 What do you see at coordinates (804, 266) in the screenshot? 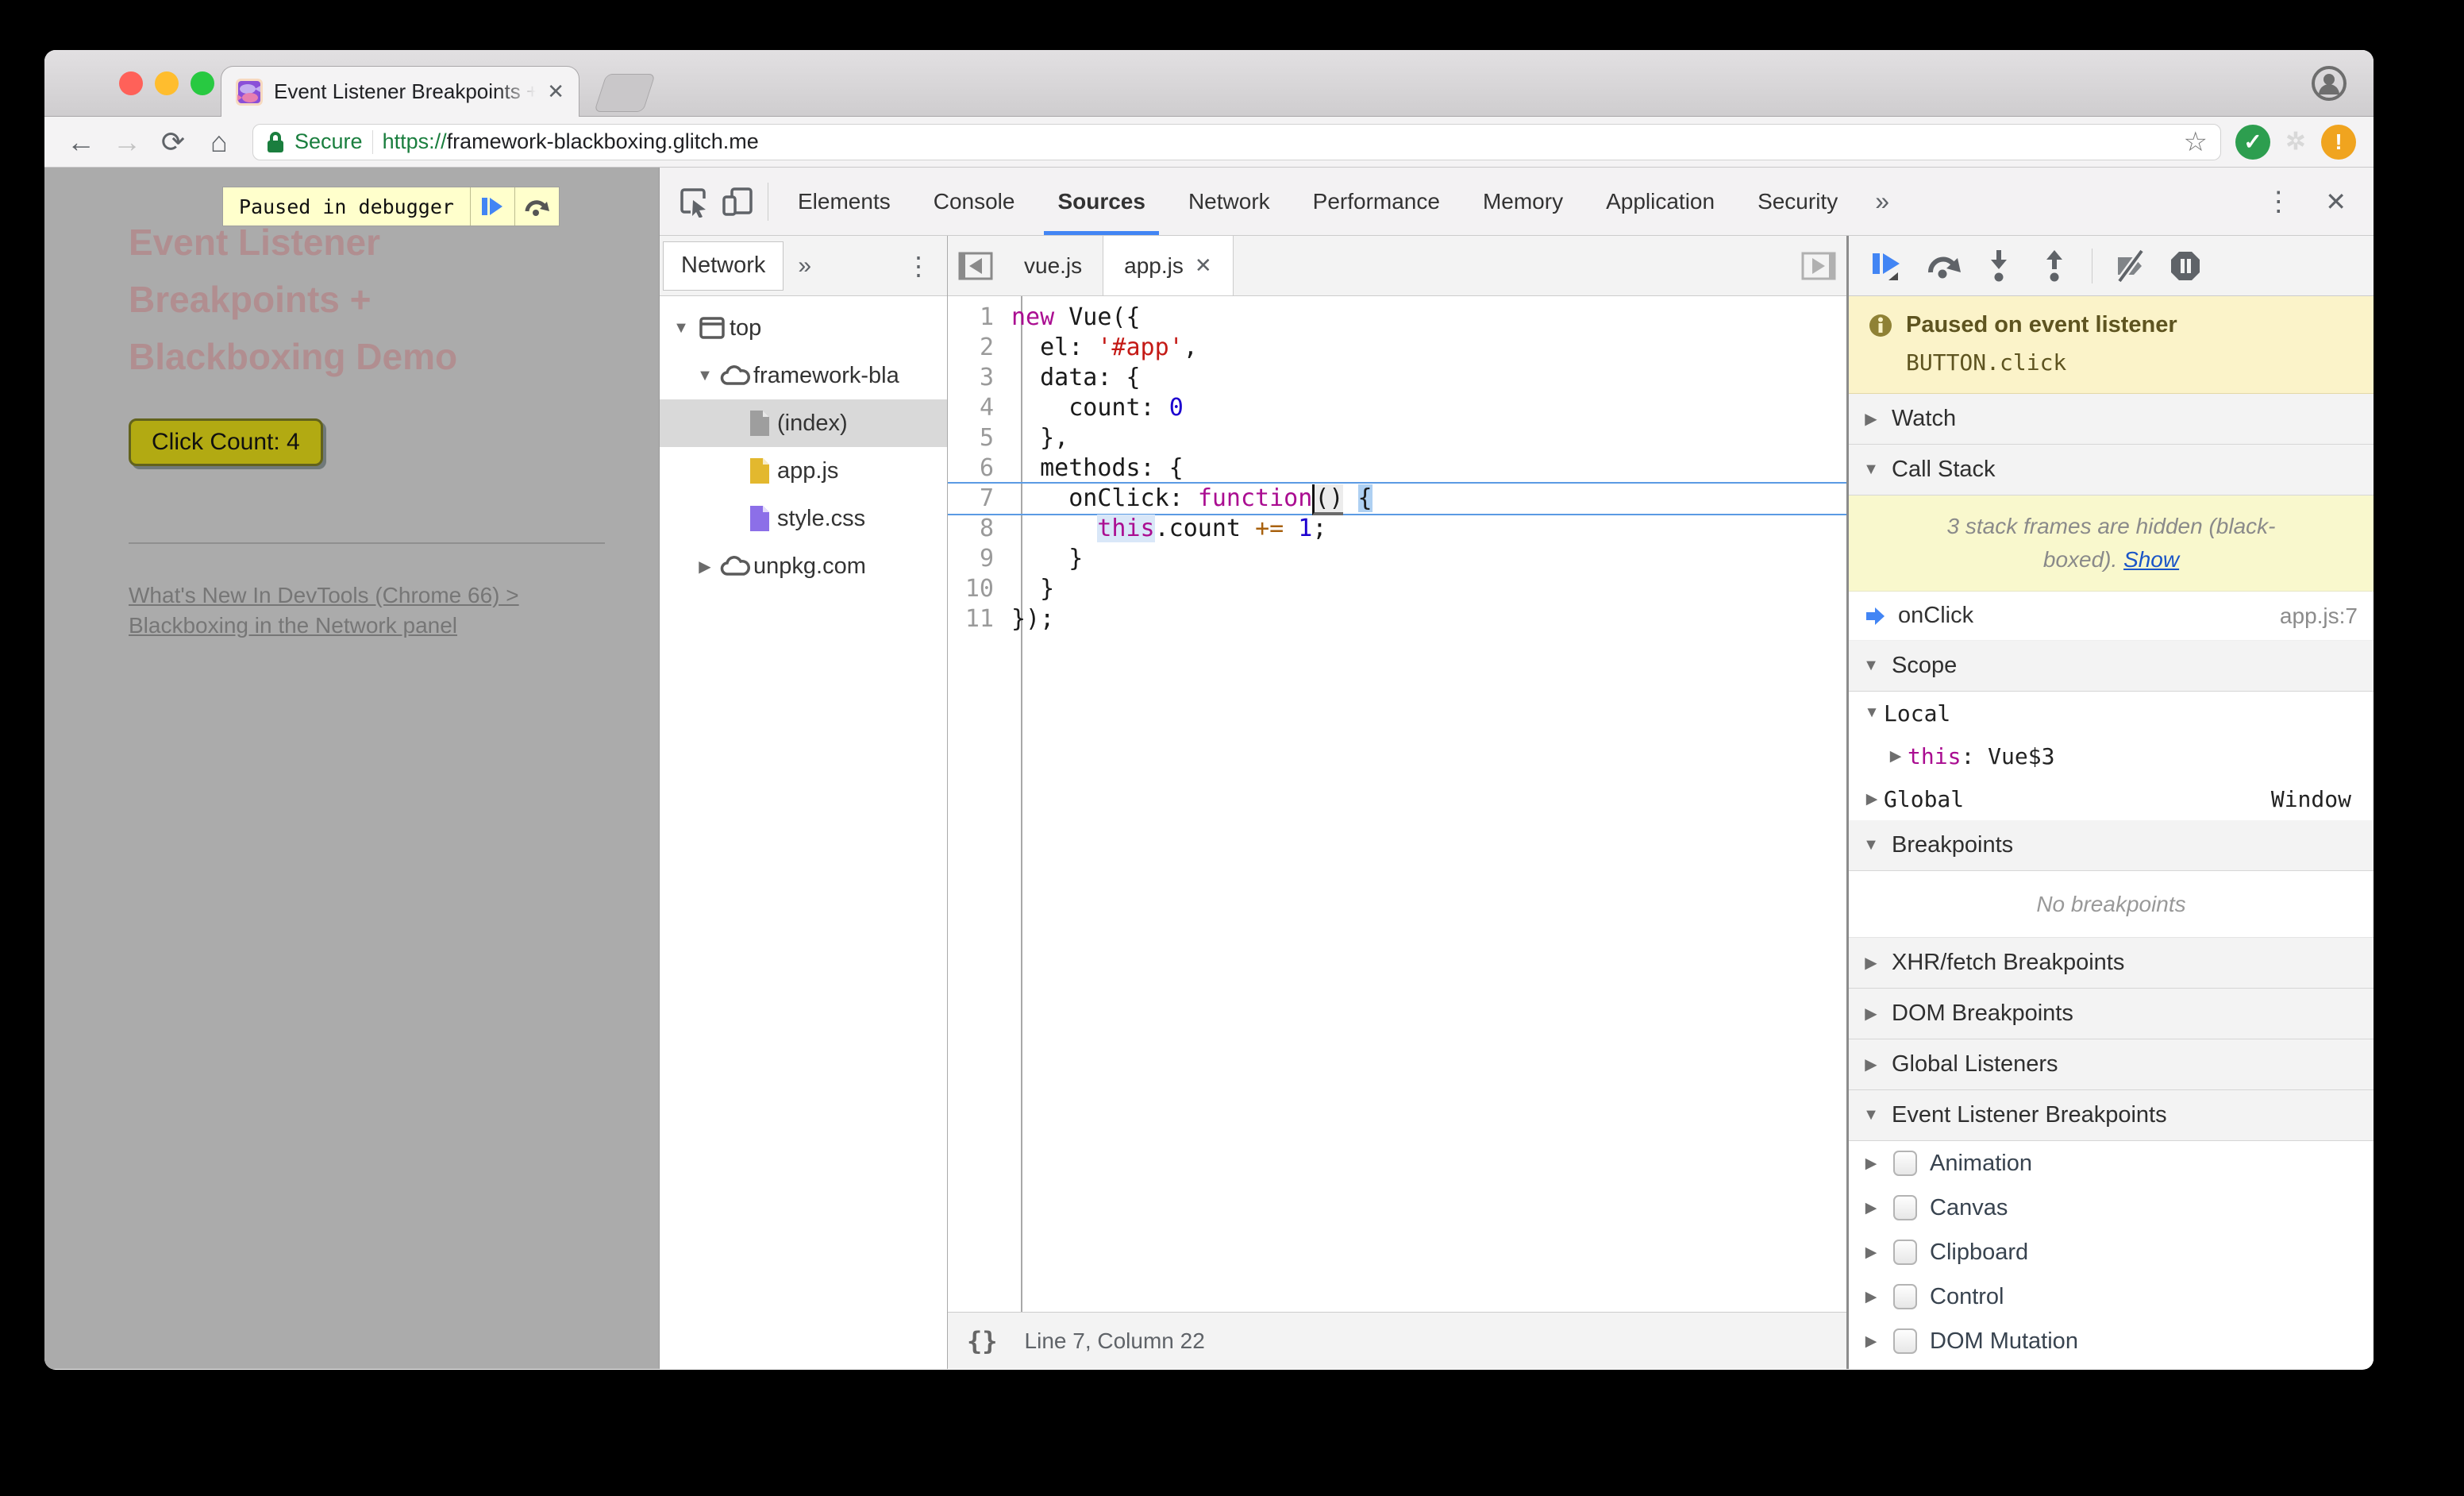
I see `navigator-more-tabs-icon: »` at bounding box center [804, 266].